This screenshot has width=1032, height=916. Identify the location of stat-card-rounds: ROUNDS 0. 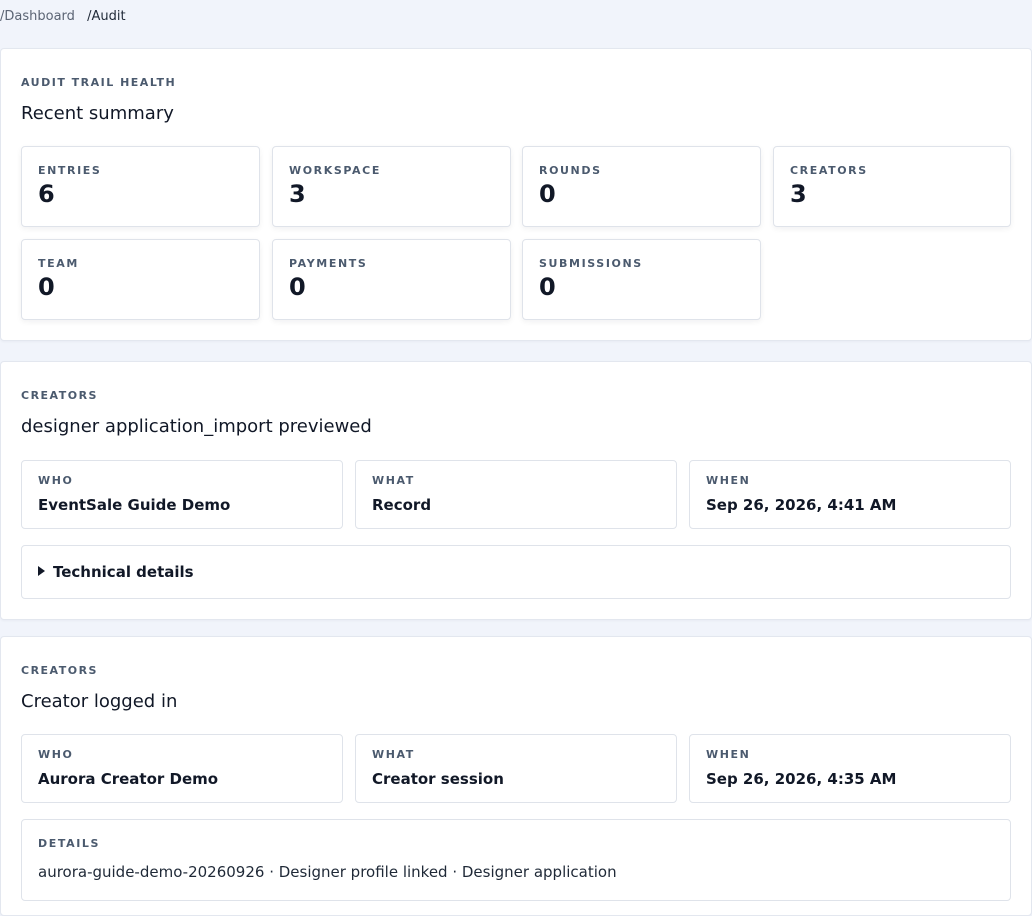
(641, 186).